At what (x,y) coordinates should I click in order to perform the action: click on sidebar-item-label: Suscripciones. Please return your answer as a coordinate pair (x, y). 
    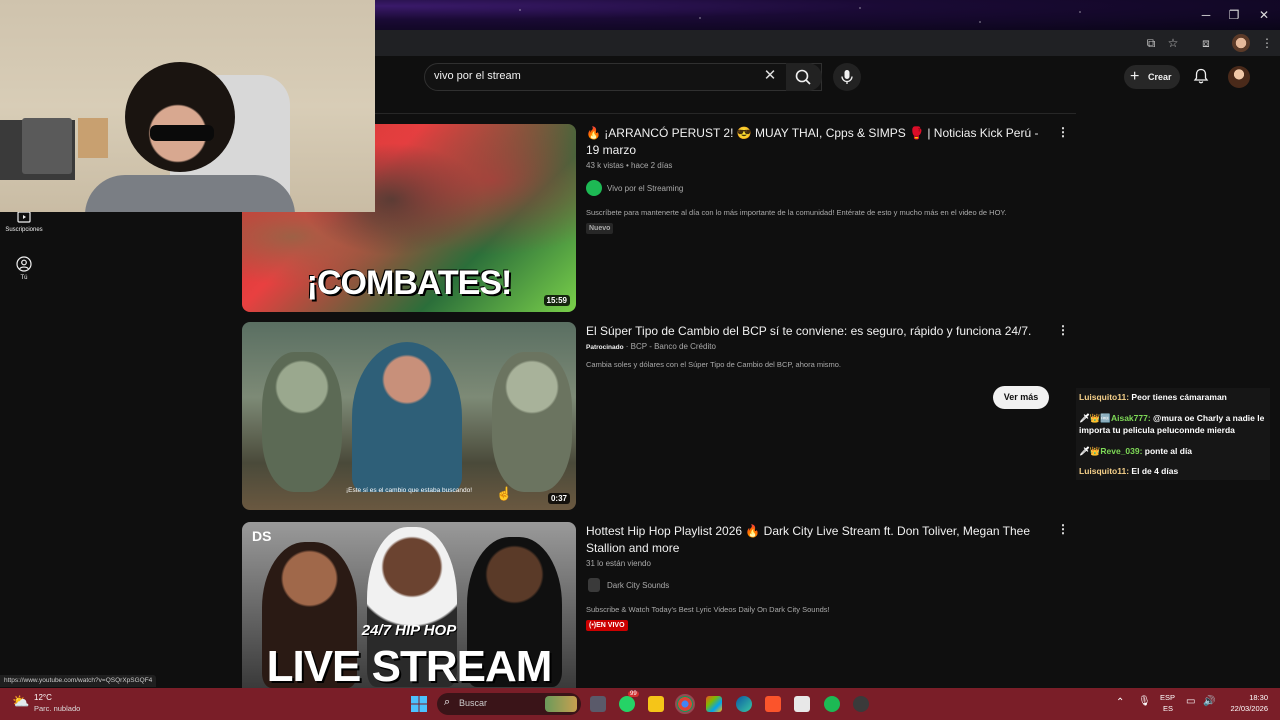
    Looking at the image, I should click on (24, 230).